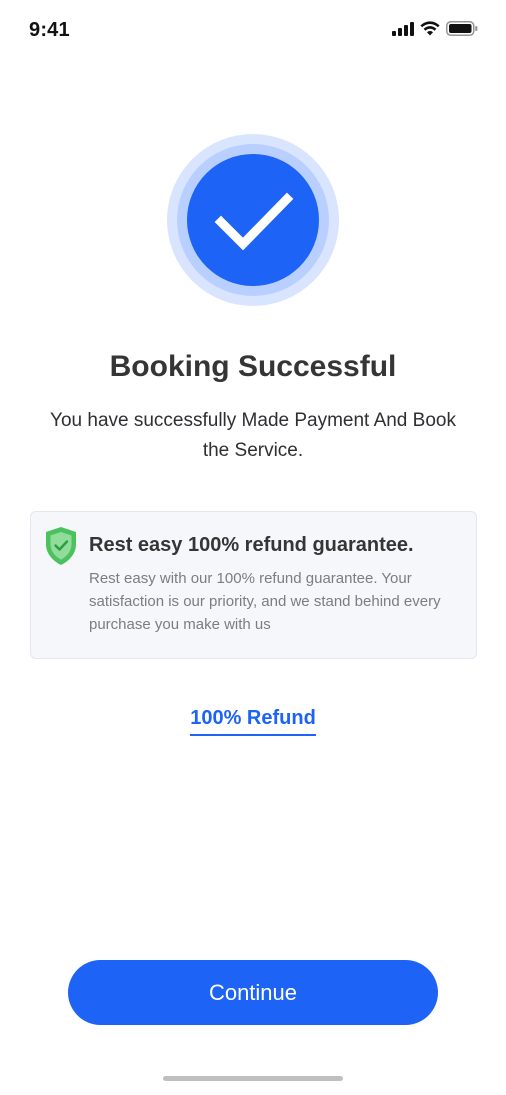 Image resolution: width=506 pixels, height=1095 pixels. I want to click on guarantee-title: Rest easy 100% refund guarantee., so click(251, 545).